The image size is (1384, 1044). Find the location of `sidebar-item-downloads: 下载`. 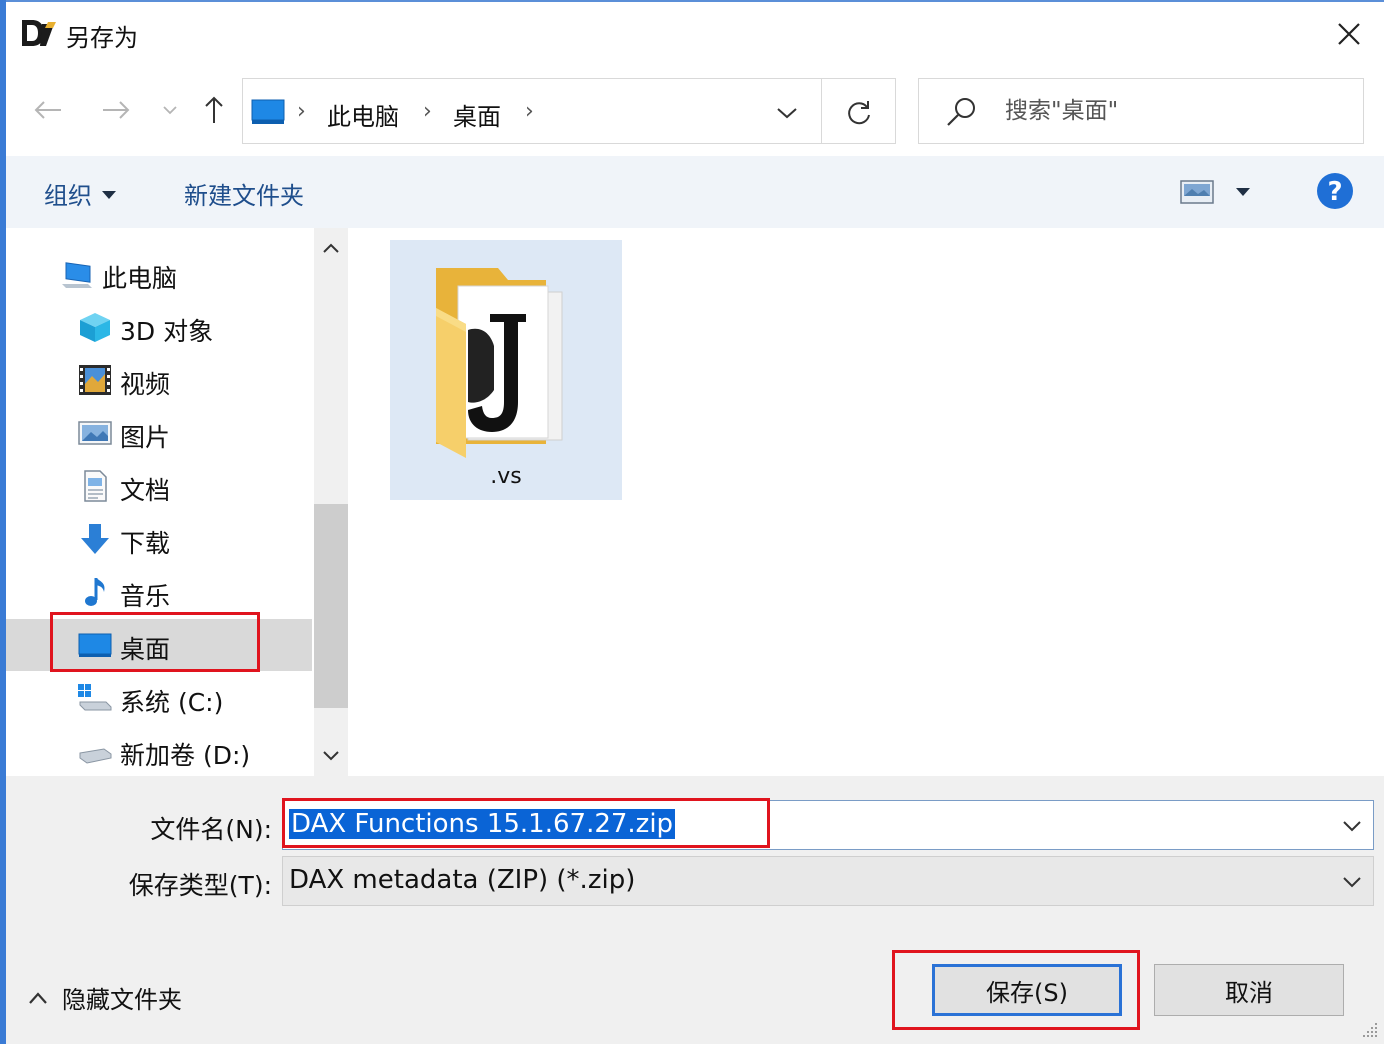

sidebar-item-downloads: 下载 is located at coordinates (159, 539).